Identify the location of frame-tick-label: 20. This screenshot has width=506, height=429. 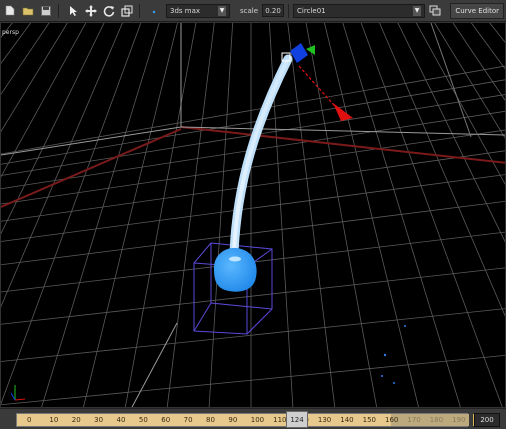
(76, 420).